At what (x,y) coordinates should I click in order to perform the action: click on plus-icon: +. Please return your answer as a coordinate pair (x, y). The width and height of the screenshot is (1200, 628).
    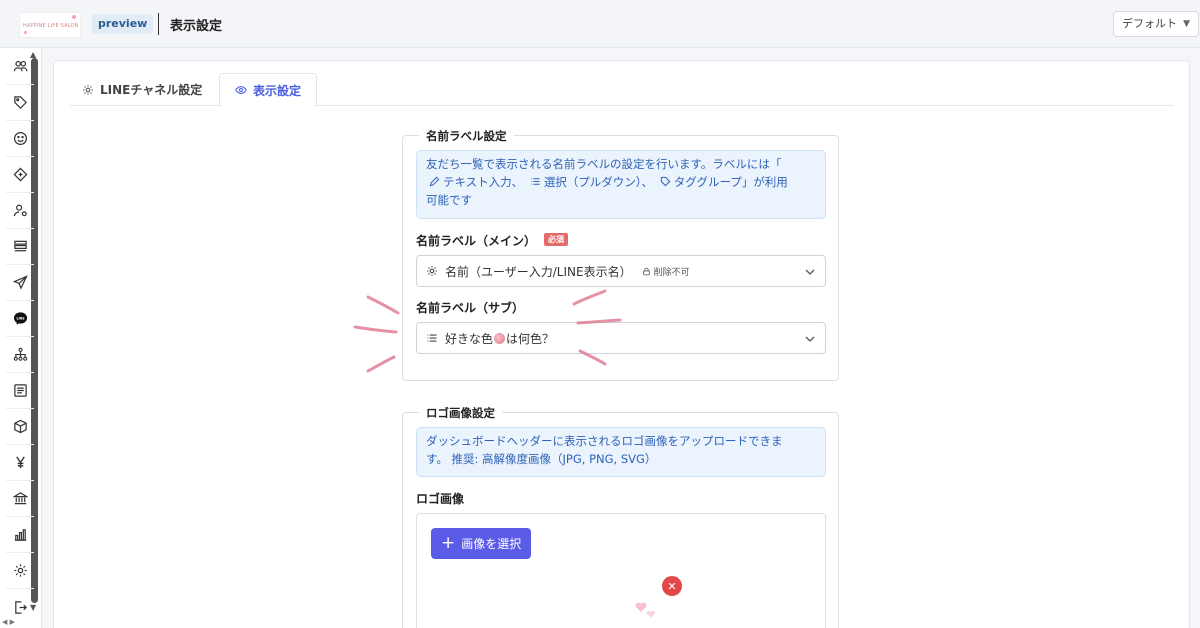
    Looking at the image, I should click on (448, 543).